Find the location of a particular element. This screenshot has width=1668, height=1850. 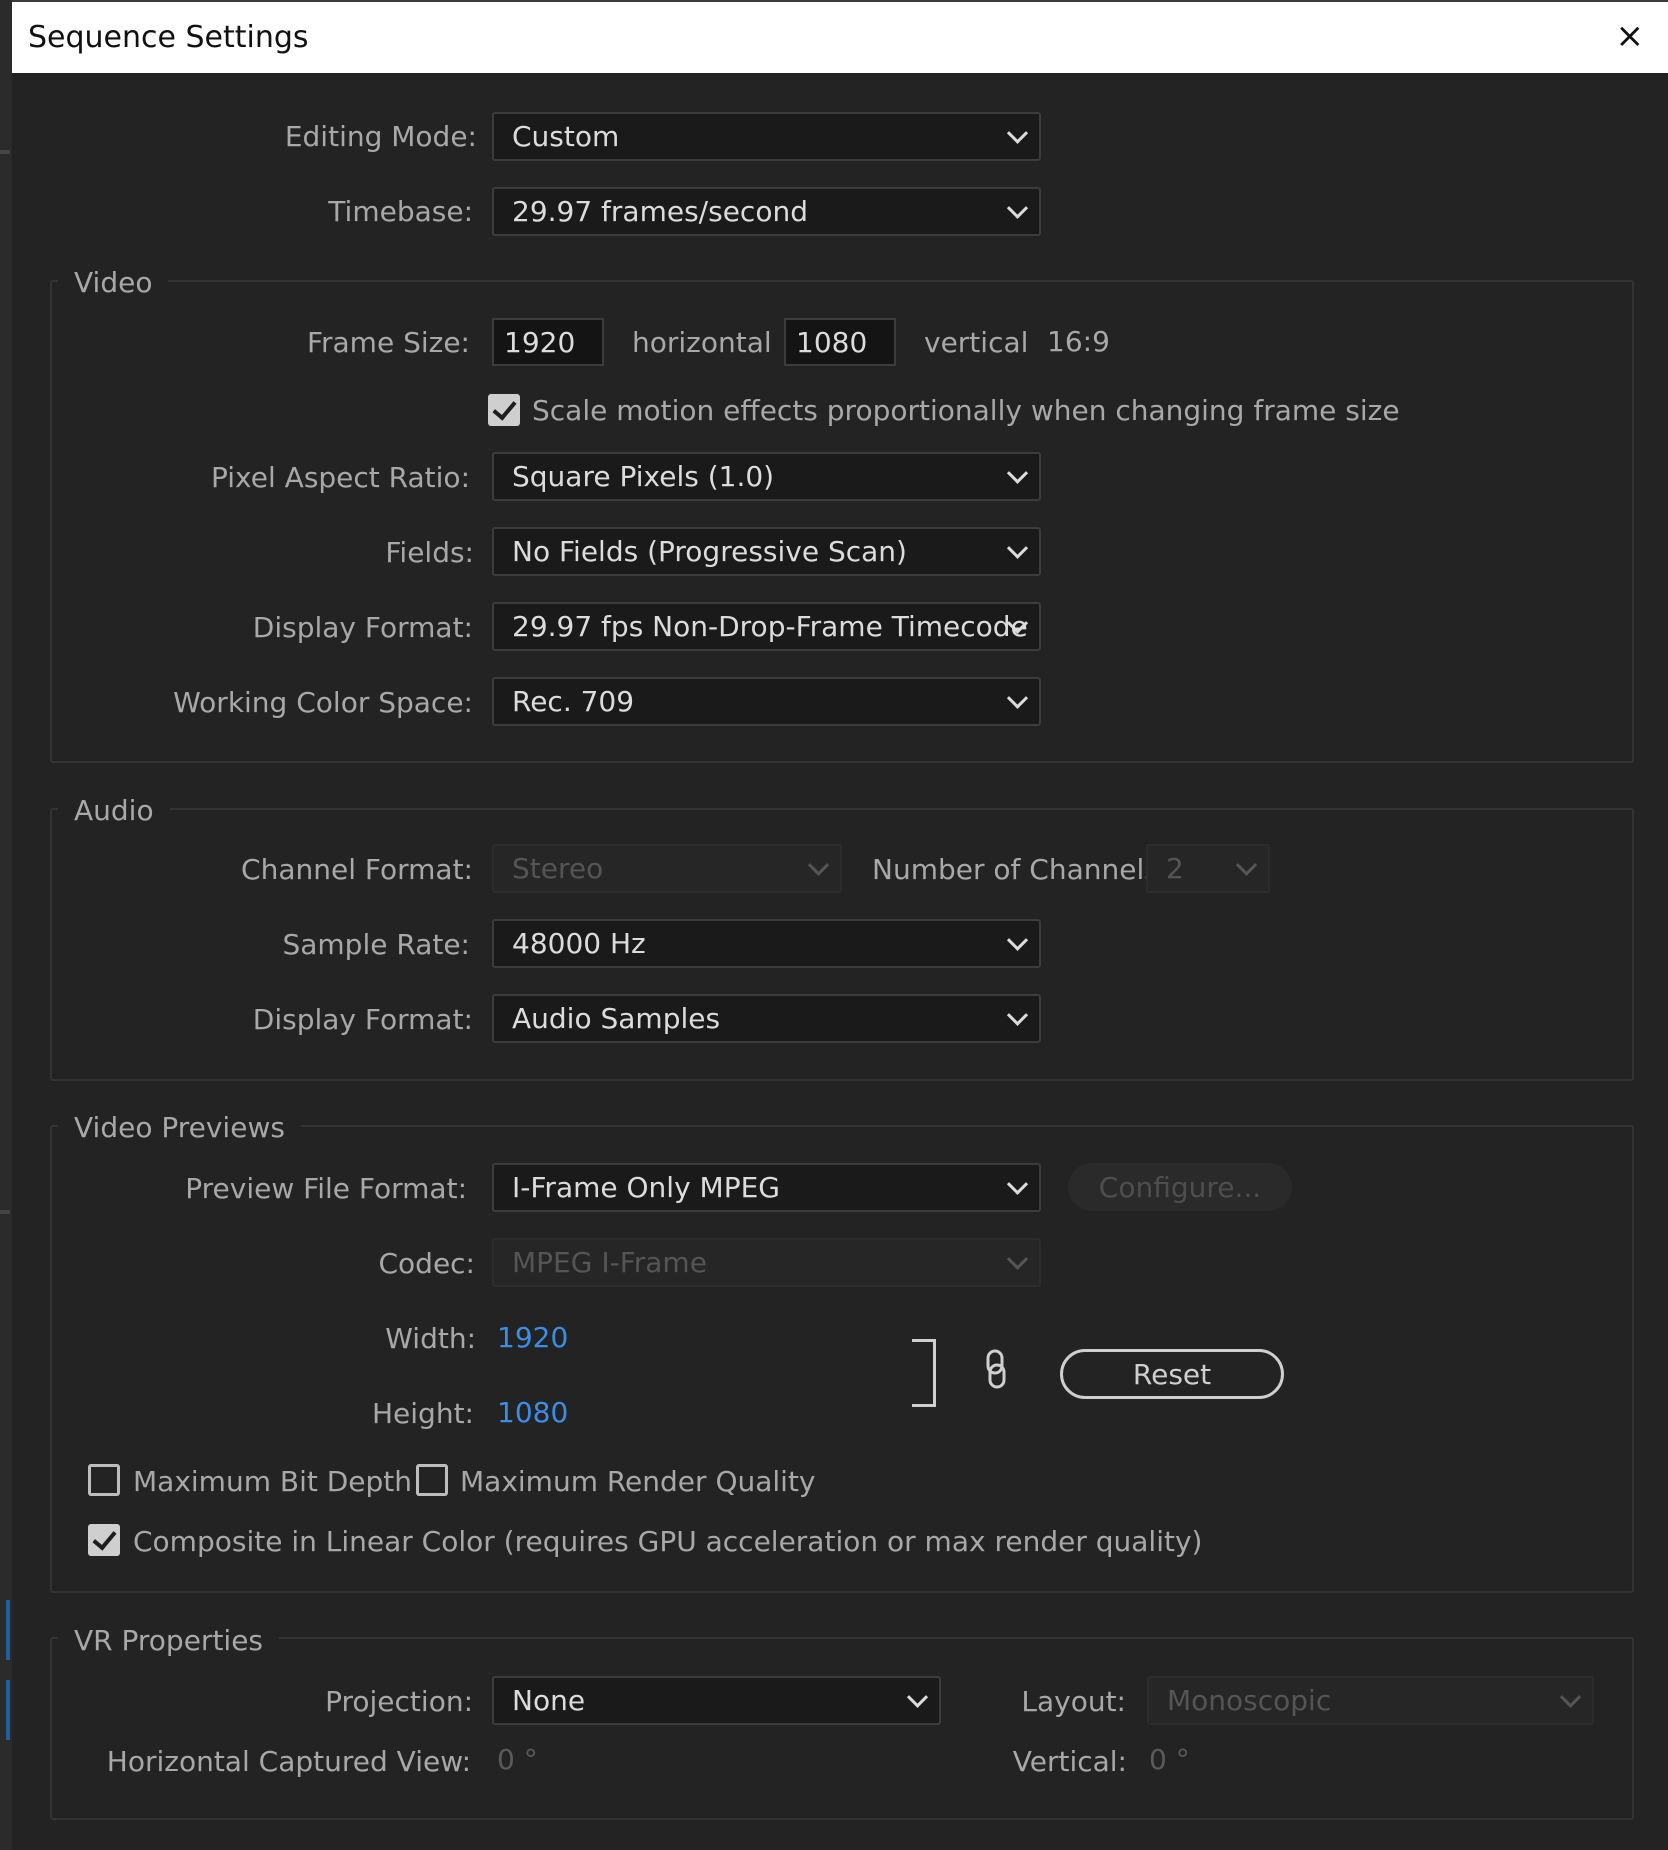

audio-section-title: Audio is located at coordinates (114, 810).